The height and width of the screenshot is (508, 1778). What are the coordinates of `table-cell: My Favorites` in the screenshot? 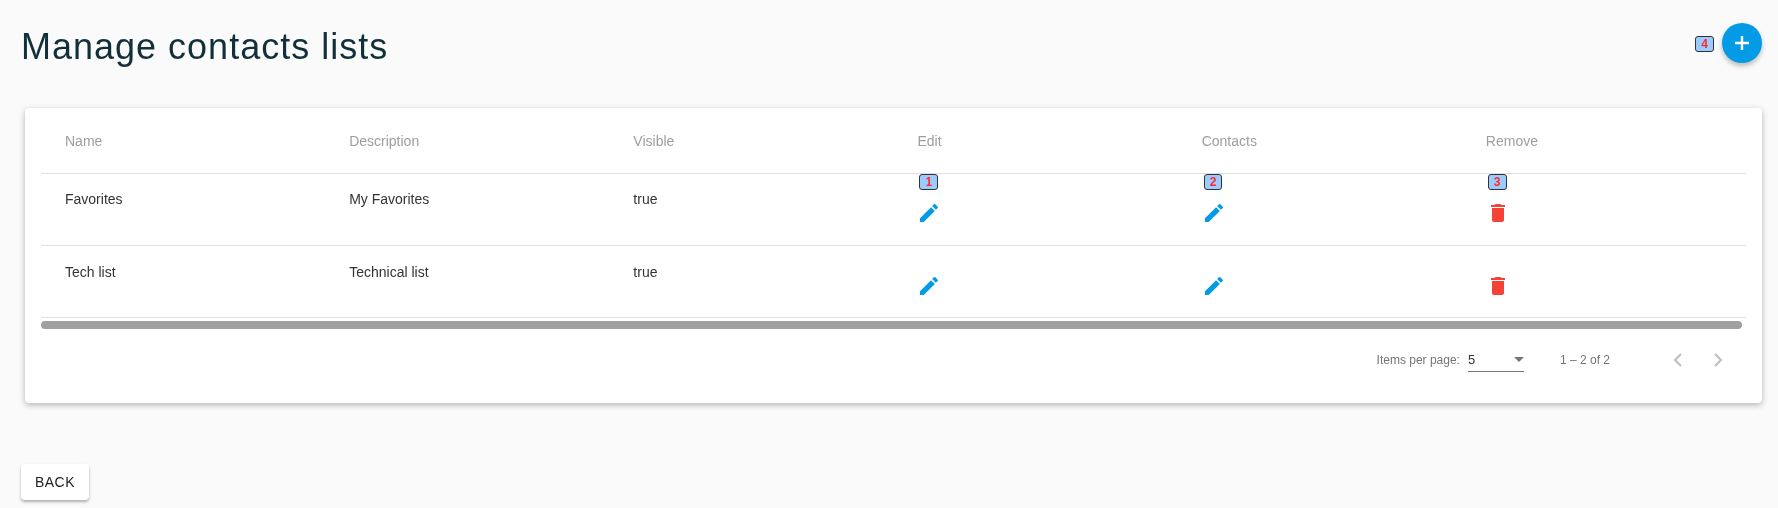 It's located at (389, 199).